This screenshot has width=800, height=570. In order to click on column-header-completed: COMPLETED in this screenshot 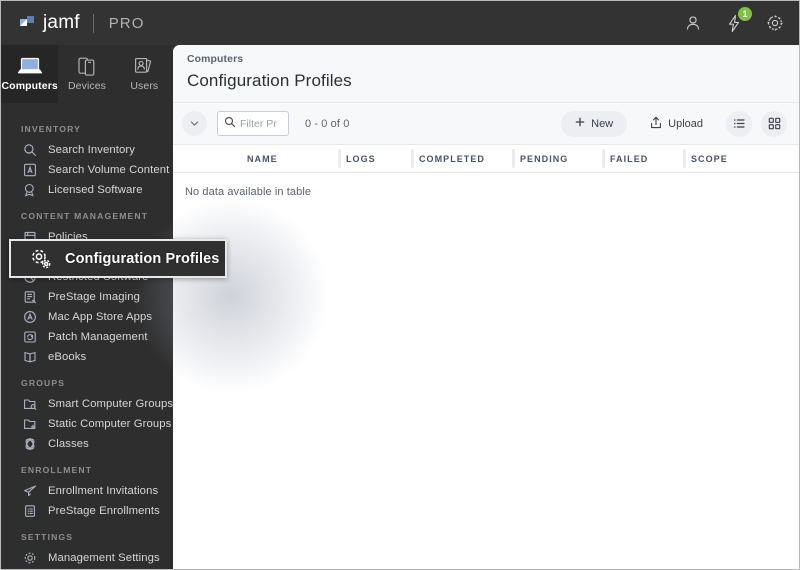, I will do `click(452, 159)`.